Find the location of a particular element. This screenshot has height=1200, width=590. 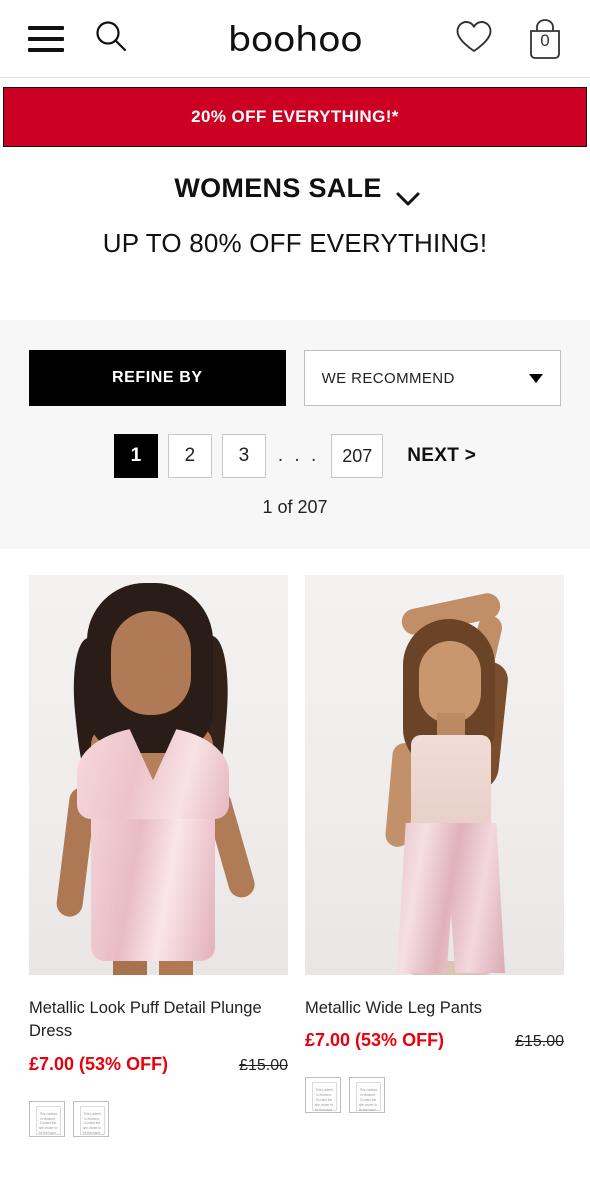

header-left-actions is located at coordinates (64, 38).